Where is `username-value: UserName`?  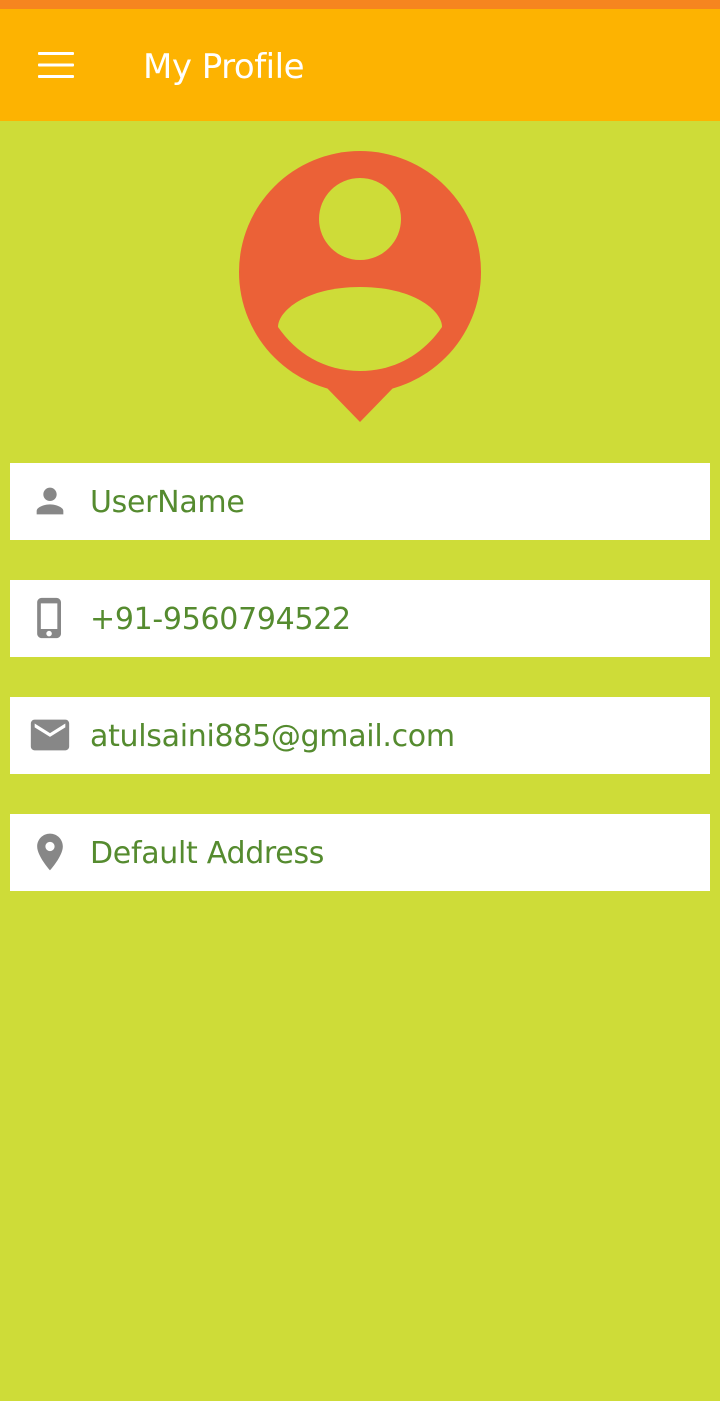 username-value: UserName is located at coordinates (167, 502).